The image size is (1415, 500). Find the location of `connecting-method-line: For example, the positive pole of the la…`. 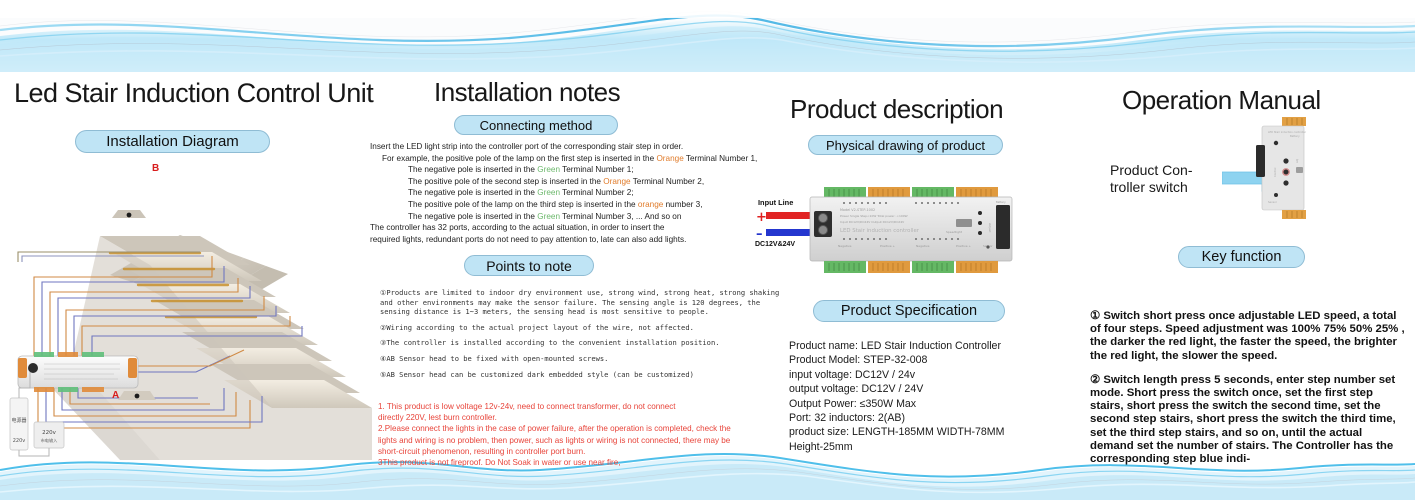

connecting-method-line: For example, the positive pole of the la… is located at coordinates (563, 159).